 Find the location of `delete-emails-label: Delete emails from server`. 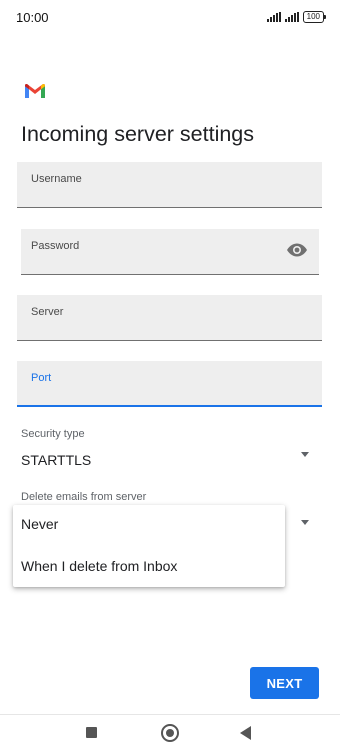

delete-emails-label: Delete emails from server is located at coordinates (84, 497).